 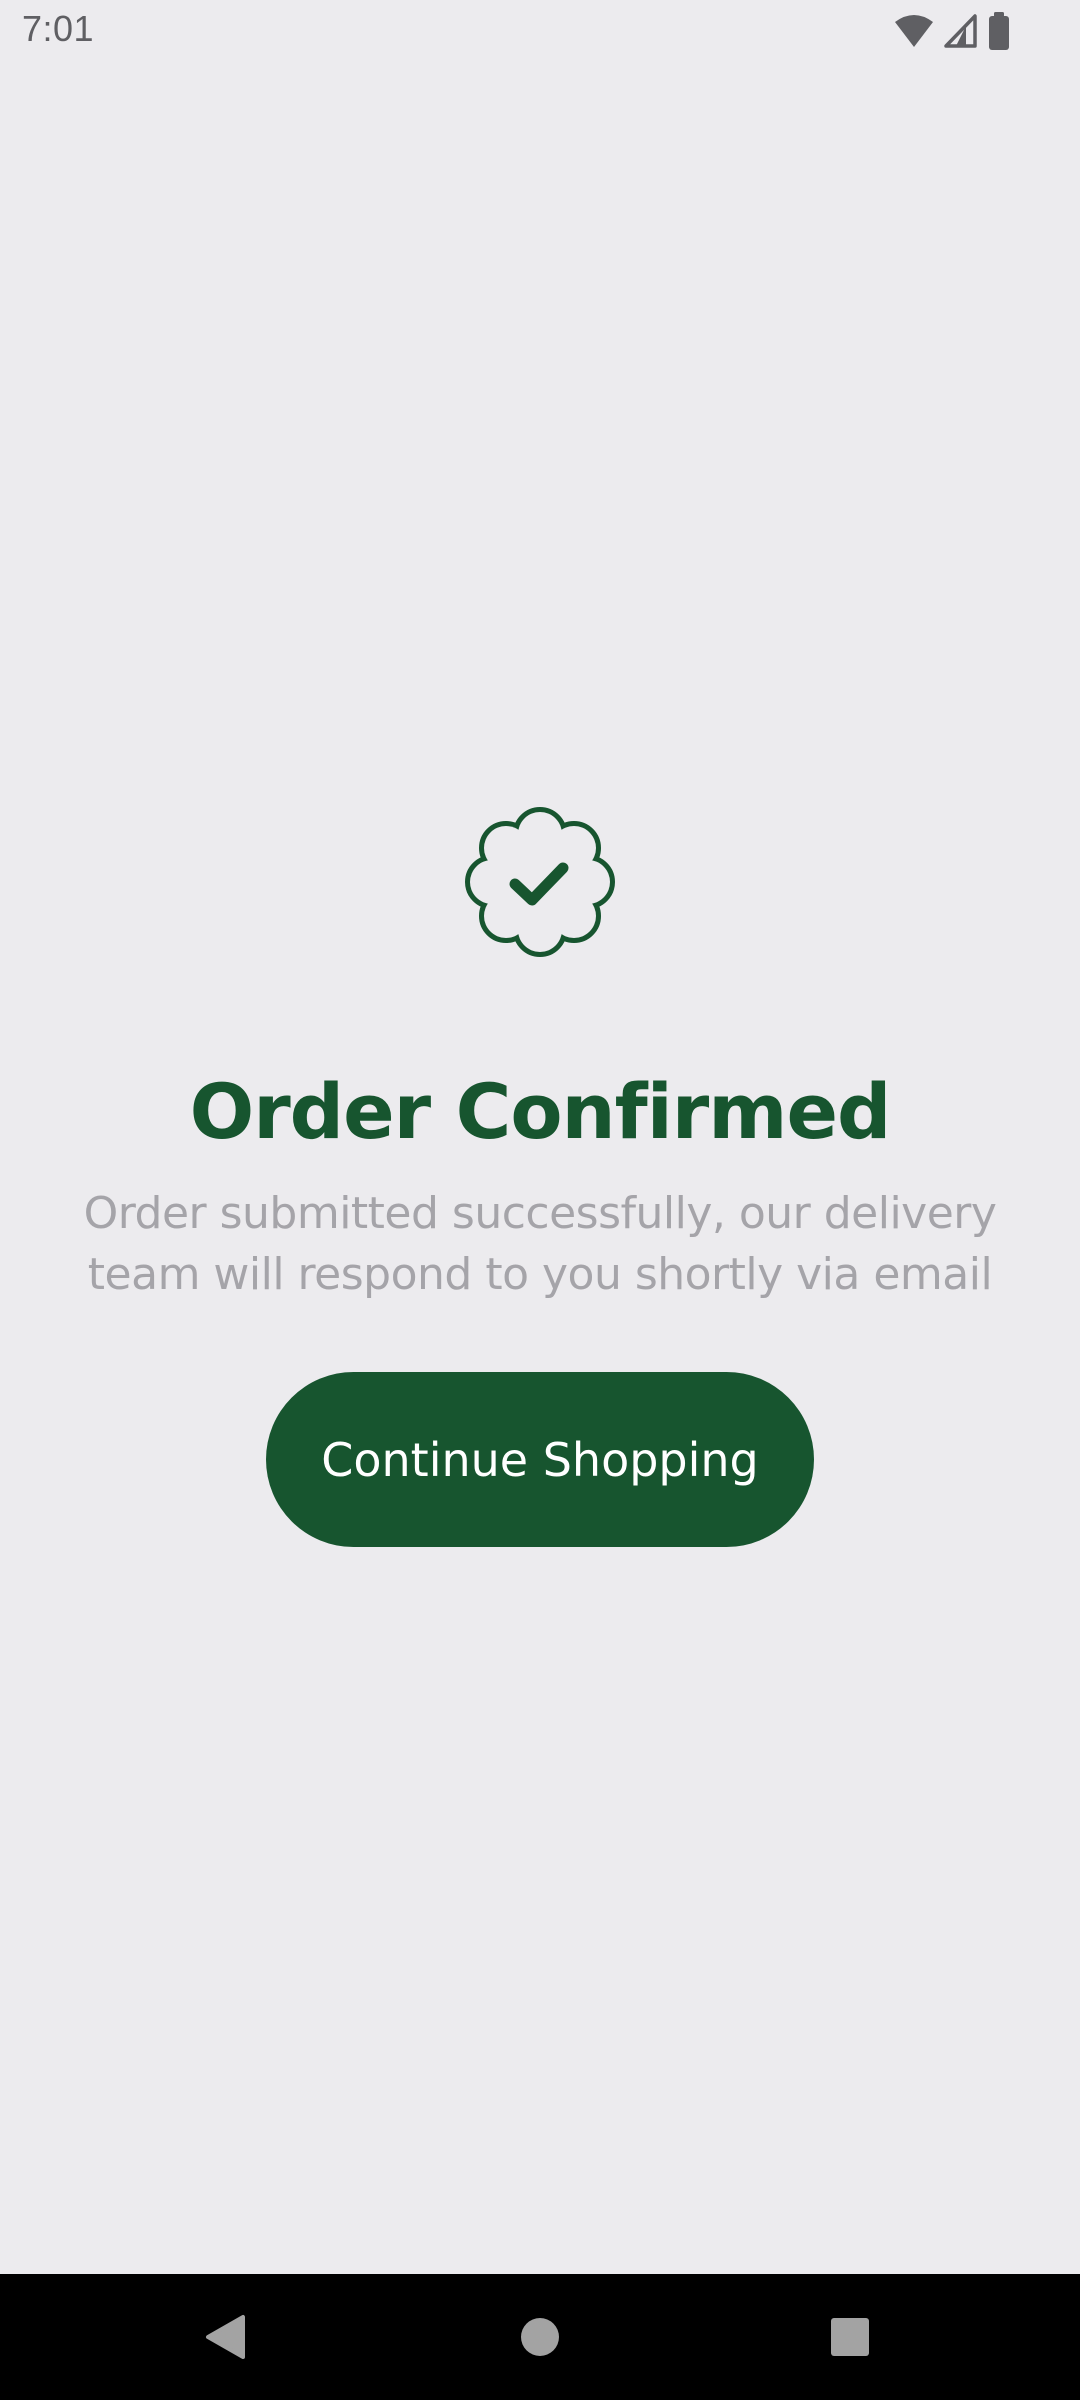 What do you see at coordinates (58, 28) in the screenshot?
I see `status-time: 7:01` at bounding box center [58, 28].